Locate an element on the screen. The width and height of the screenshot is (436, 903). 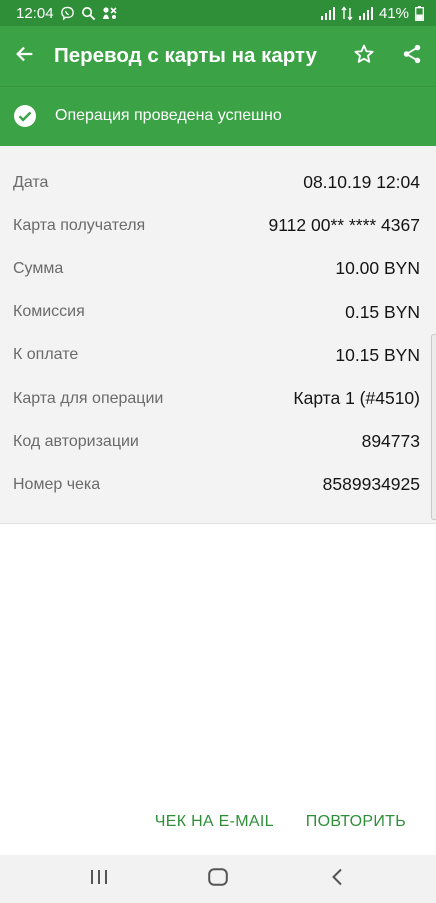
detail-label: Код авторизации is located at coordinates (76, 441).